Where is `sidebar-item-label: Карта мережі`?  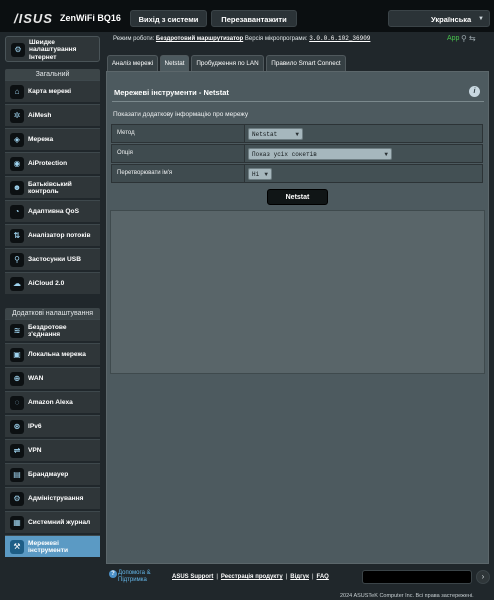 sidebar-item-label: Карта мережі is located at coordinates (50, 92).